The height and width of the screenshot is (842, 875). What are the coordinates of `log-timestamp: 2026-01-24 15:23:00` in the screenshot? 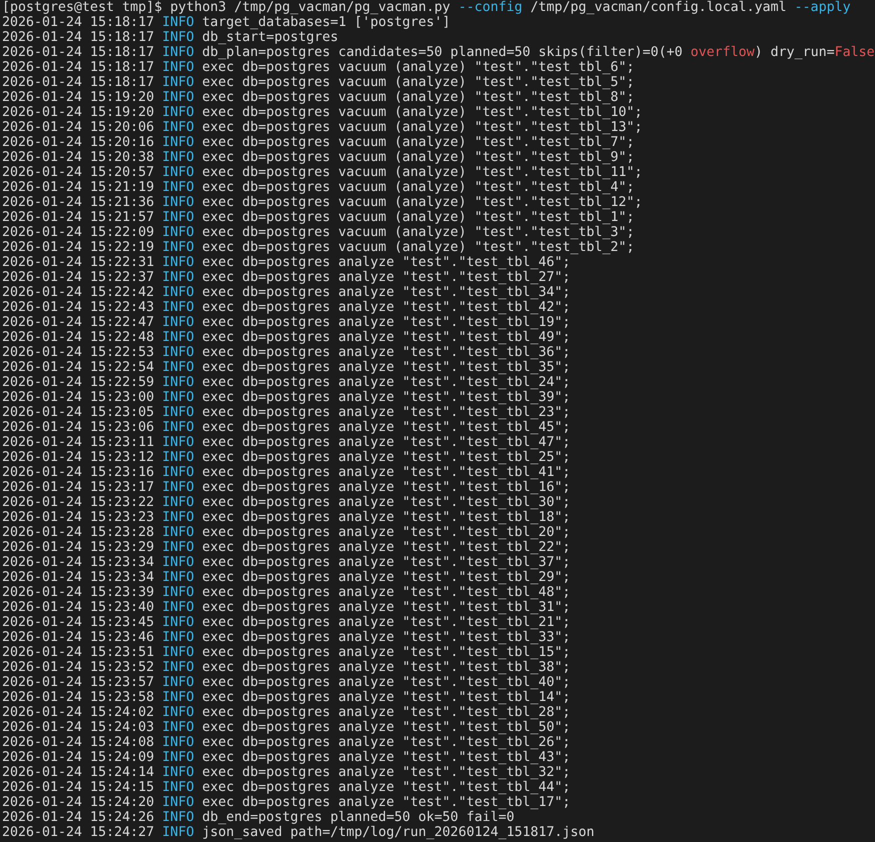 It's located at (78, 397).